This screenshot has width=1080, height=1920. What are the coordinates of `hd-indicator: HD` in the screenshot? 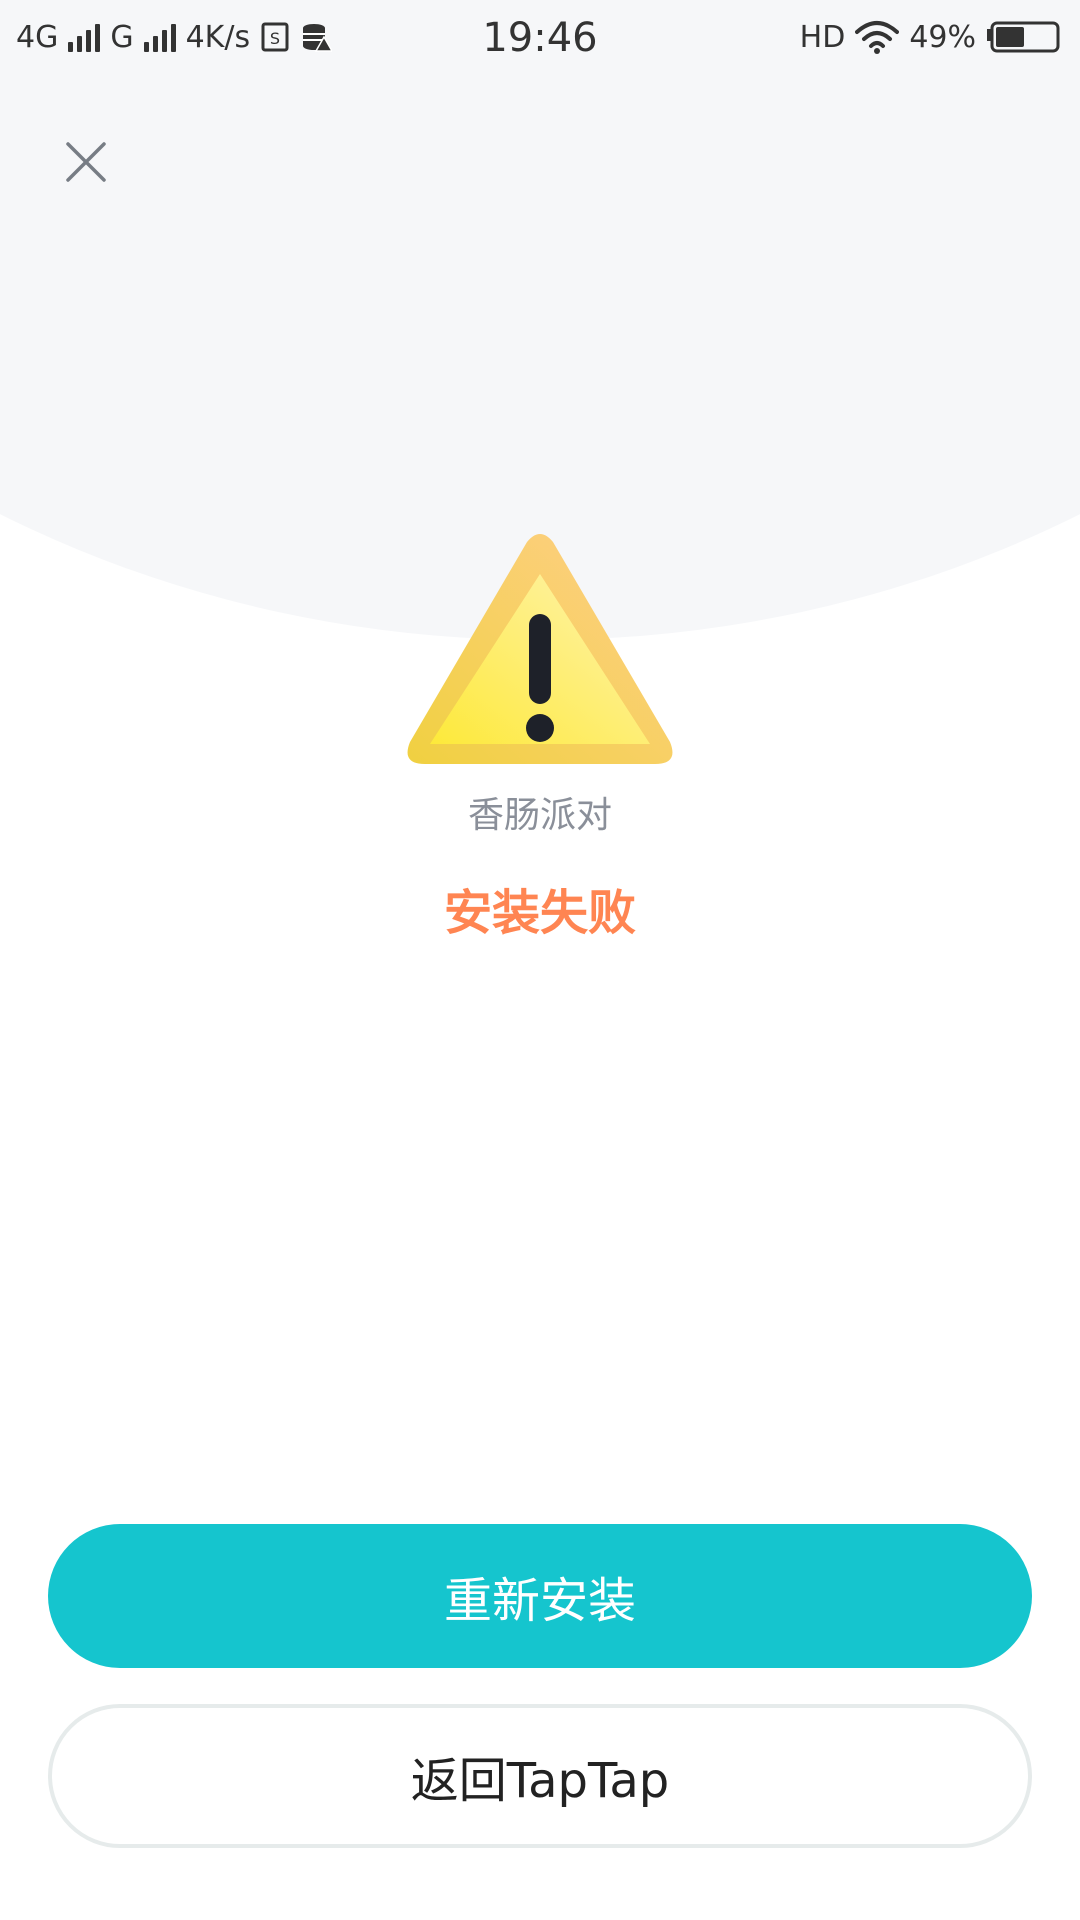 It's located at (822, 37).